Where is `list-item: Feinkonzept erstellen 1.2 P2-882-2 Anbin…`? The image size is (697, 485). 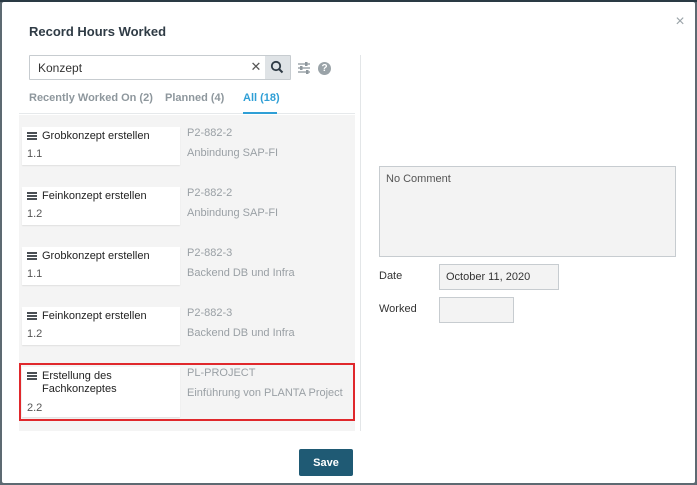
list-item: Feinkonzept erstellen 1.2 P2-882-2 Anbin… is located at coordinates (187, 212).